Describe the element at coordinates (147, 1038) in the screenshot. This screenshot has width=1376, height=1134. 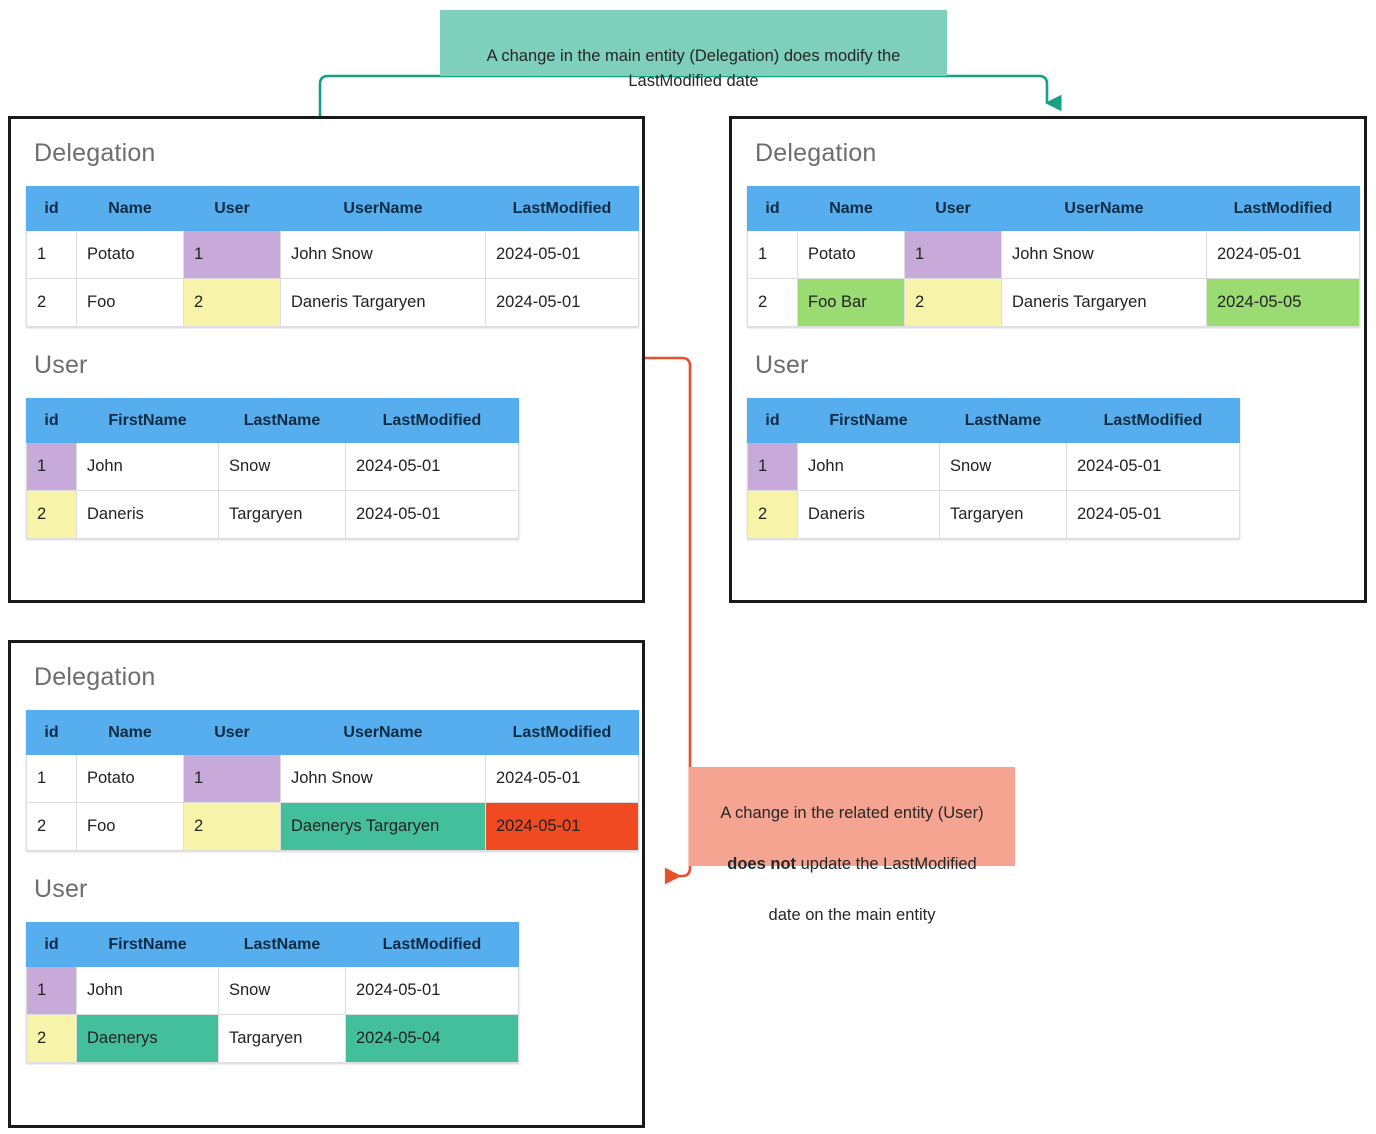
I see `cell-firstname: Daenerys` at that location.